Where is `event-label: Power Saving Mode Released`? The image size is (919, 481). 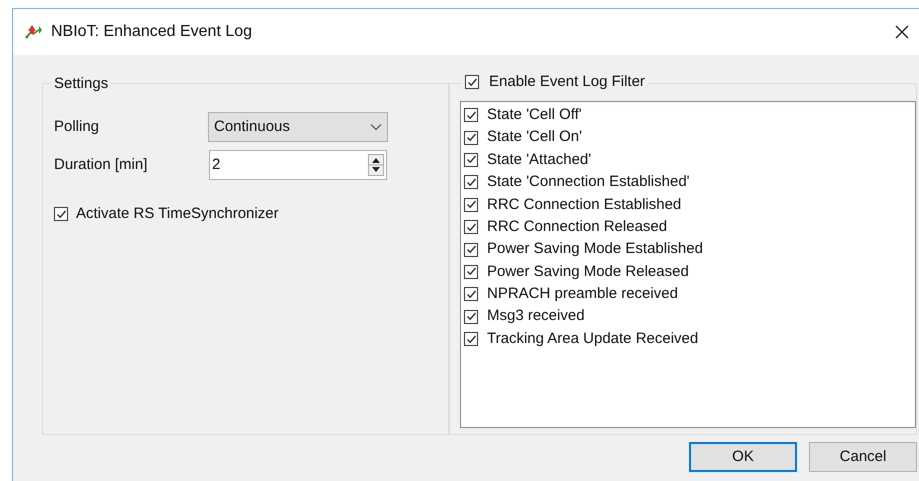 event-label: Power Saving Mode Released is located at coordinates (588, 272).